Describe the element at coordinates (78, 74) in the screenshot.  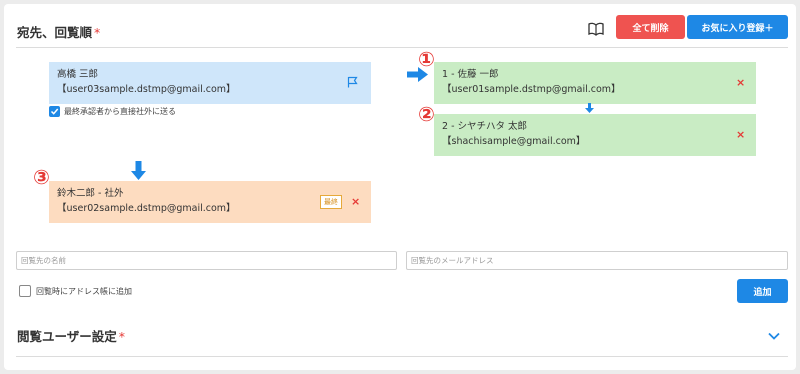
I see `sender-name: 高橋 三郎` at that location.